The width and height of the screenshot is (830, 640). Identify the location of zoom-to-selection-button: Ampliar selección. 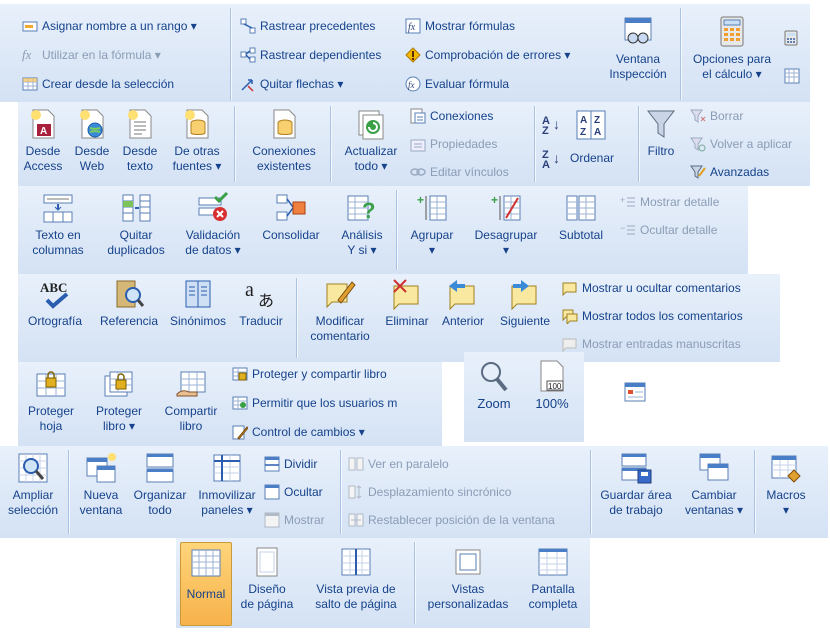
(33, 485).